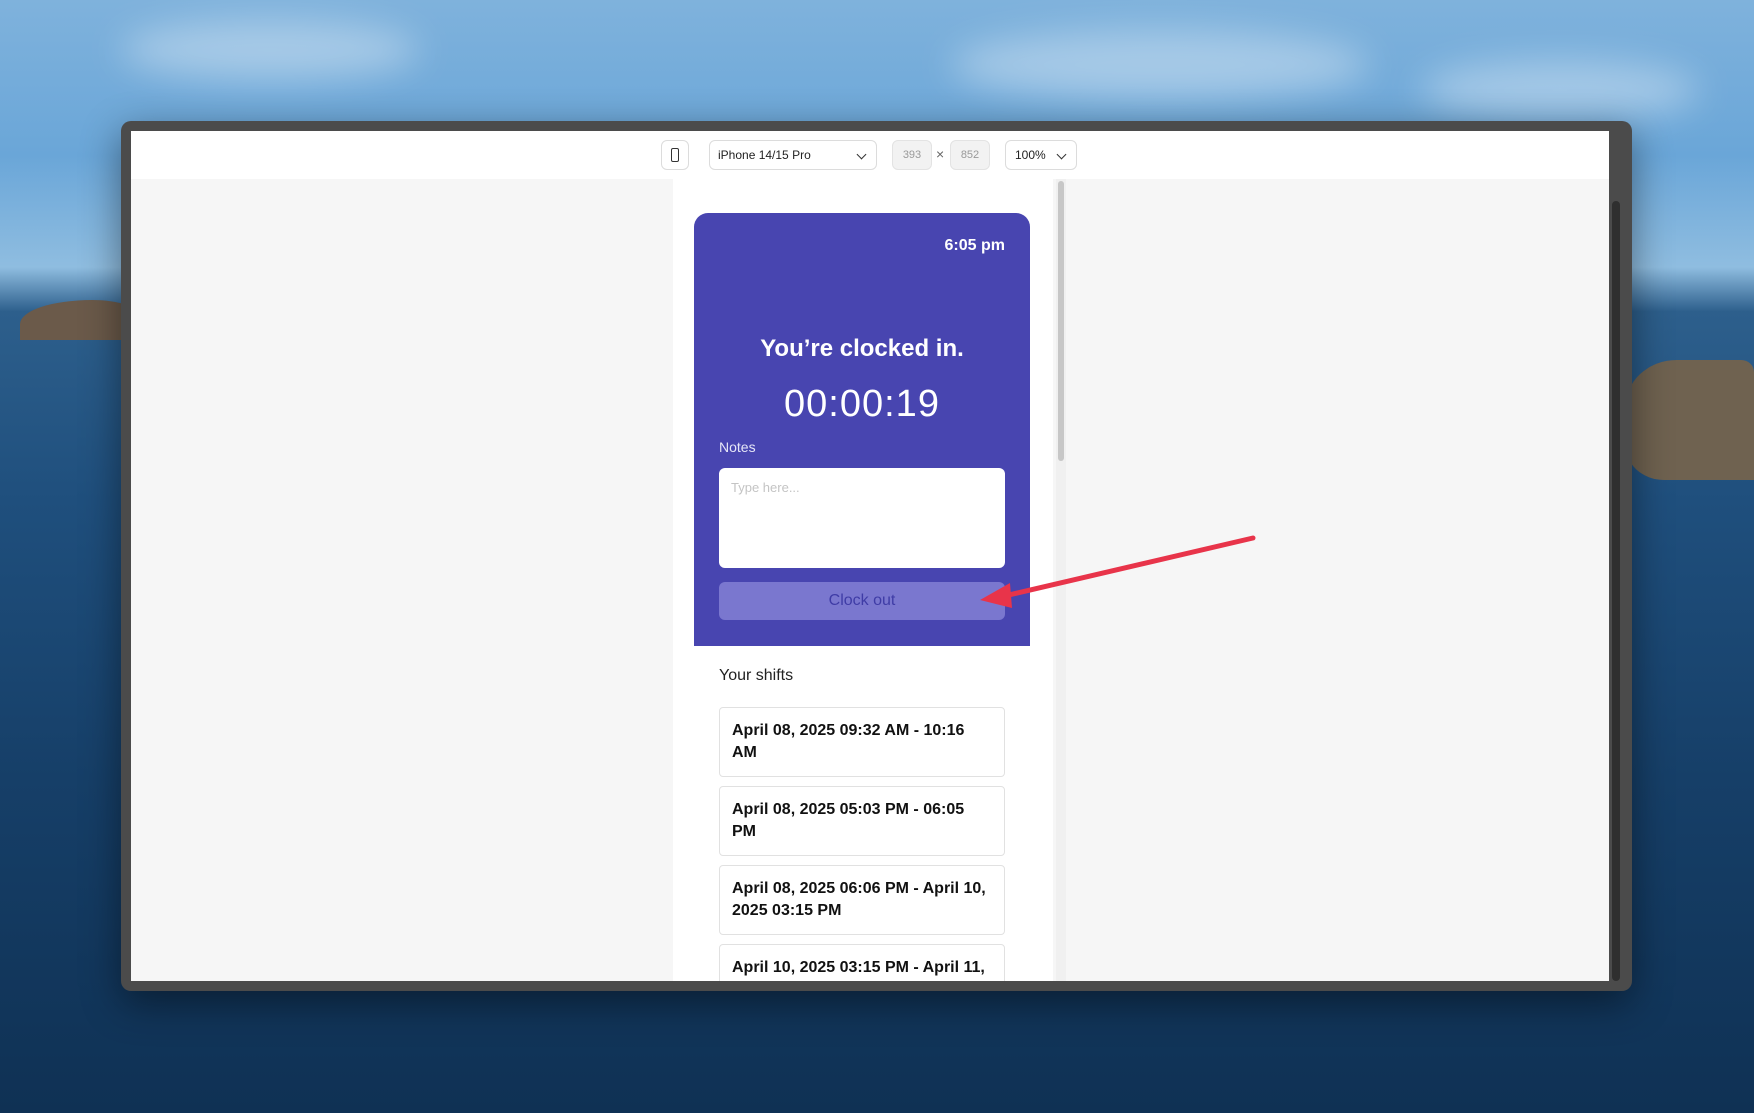 This screenshot has height=1113, width=1754. I want to click on zoom-select: 100%, so click(1041, 155).